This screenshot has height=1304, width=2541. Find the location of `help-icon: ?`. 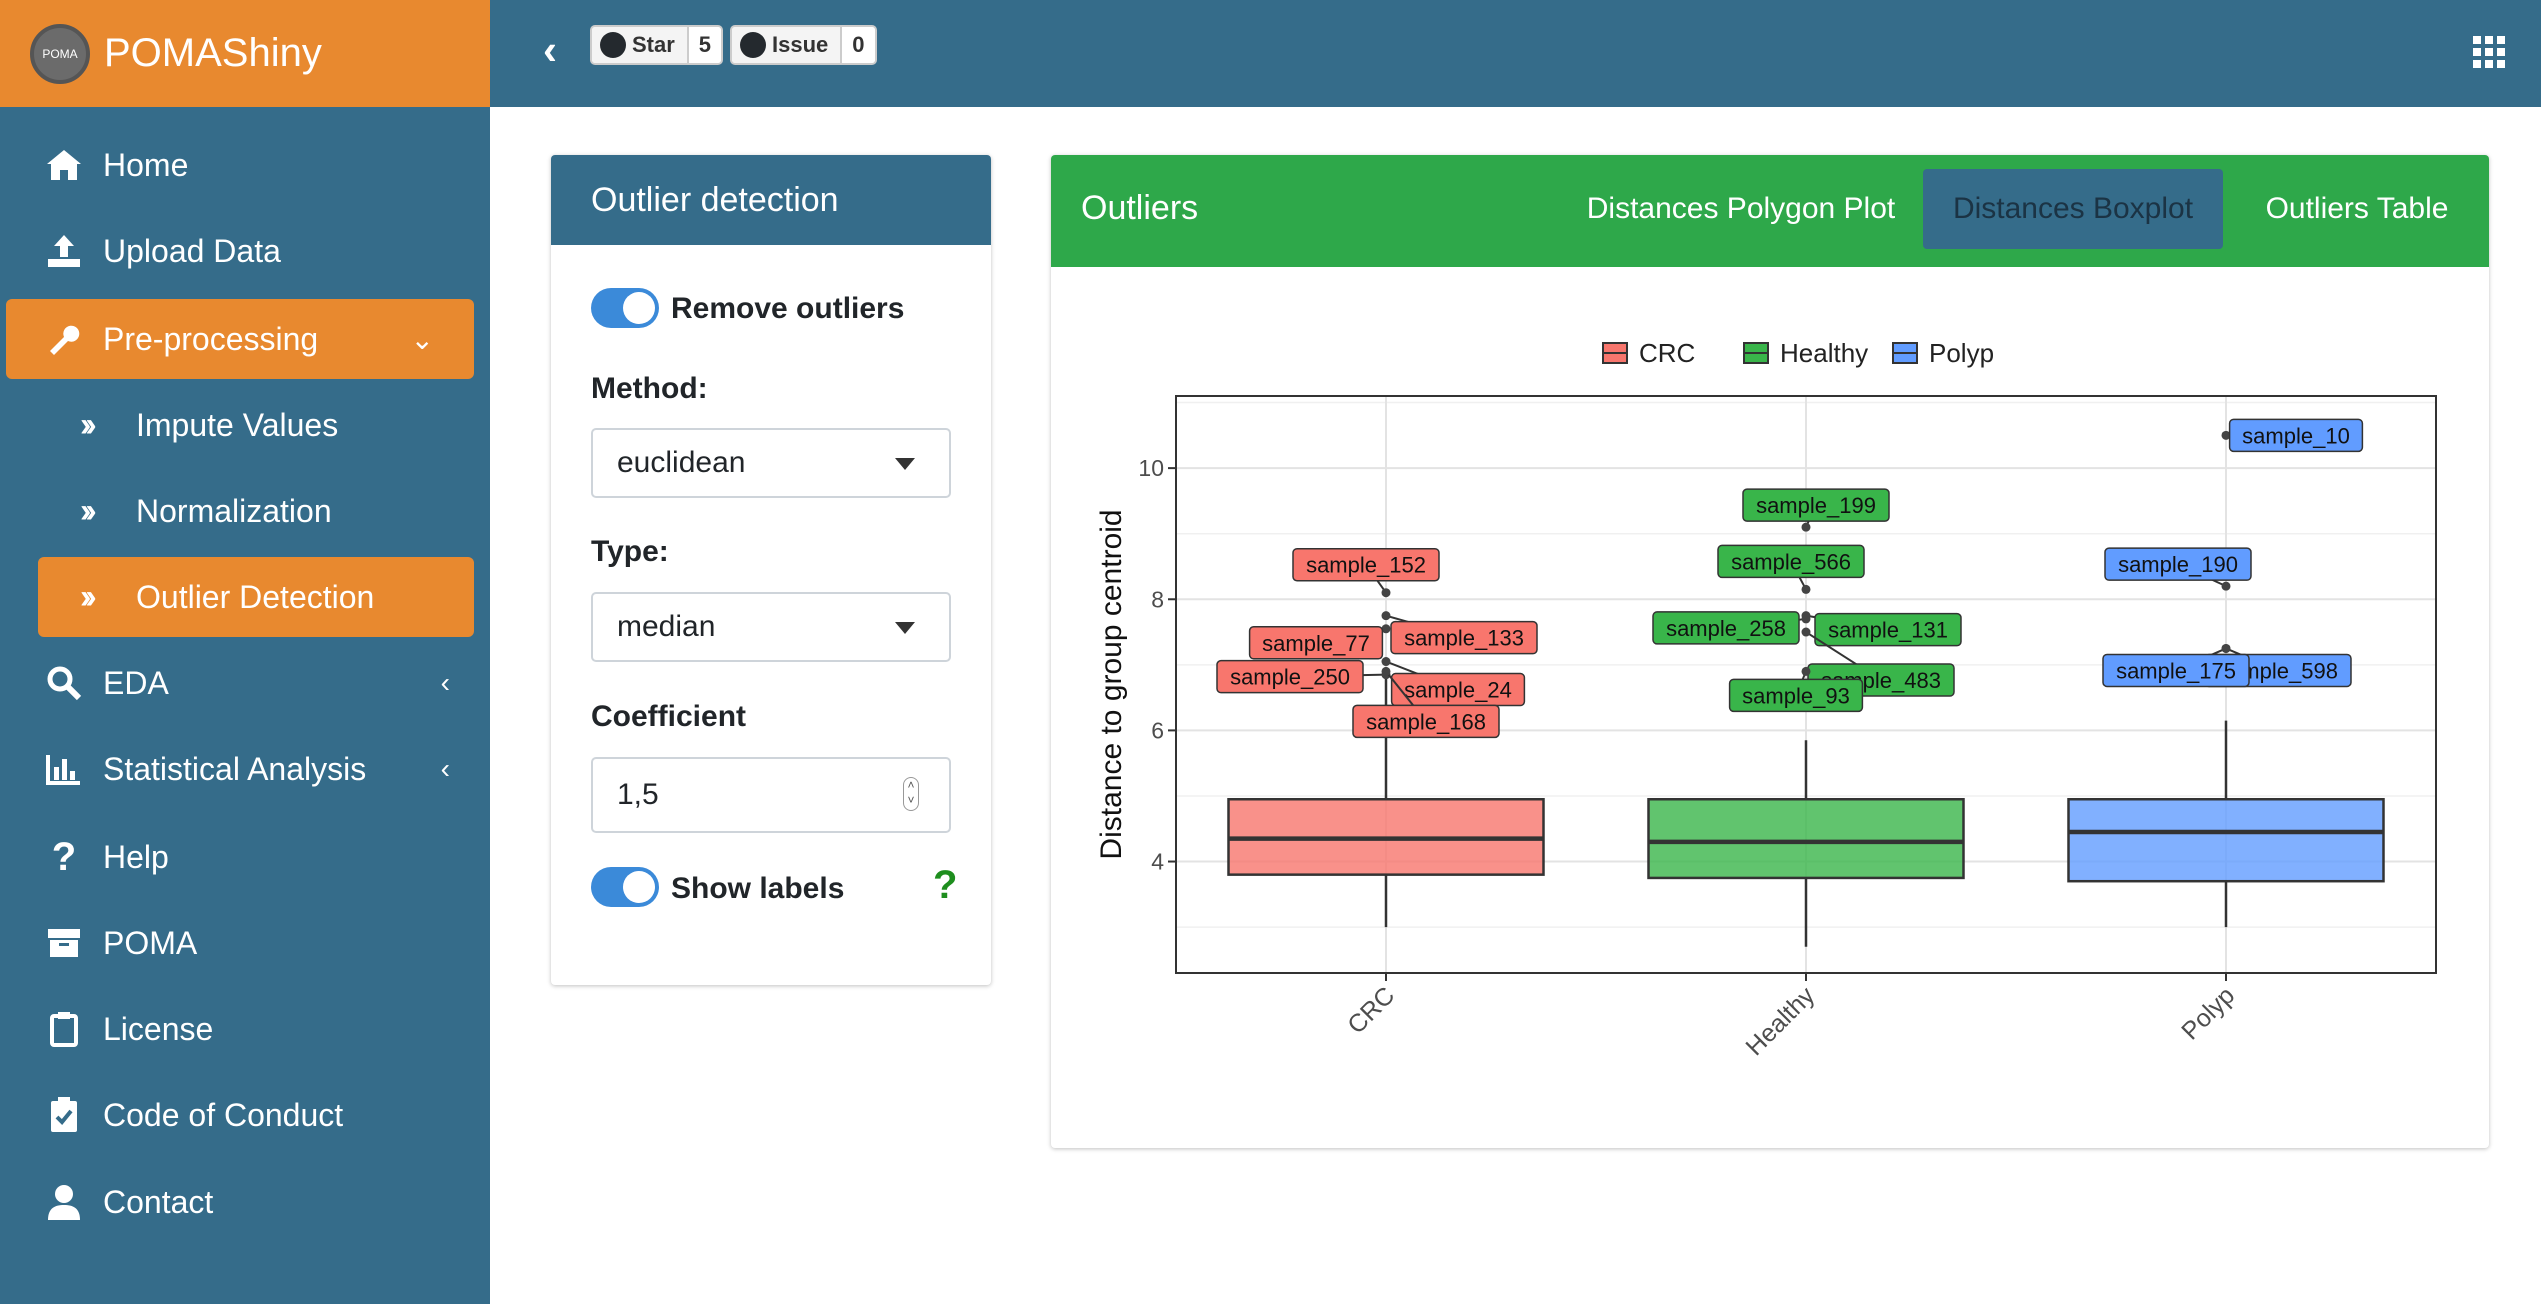

help-icon: ? is located at coordinates (945, 885).